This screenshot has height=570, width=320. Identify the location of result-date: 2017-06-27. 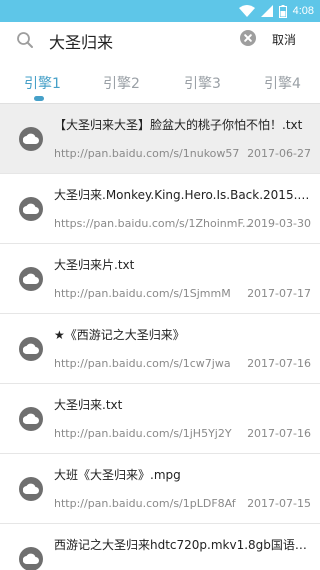
(279, 153).